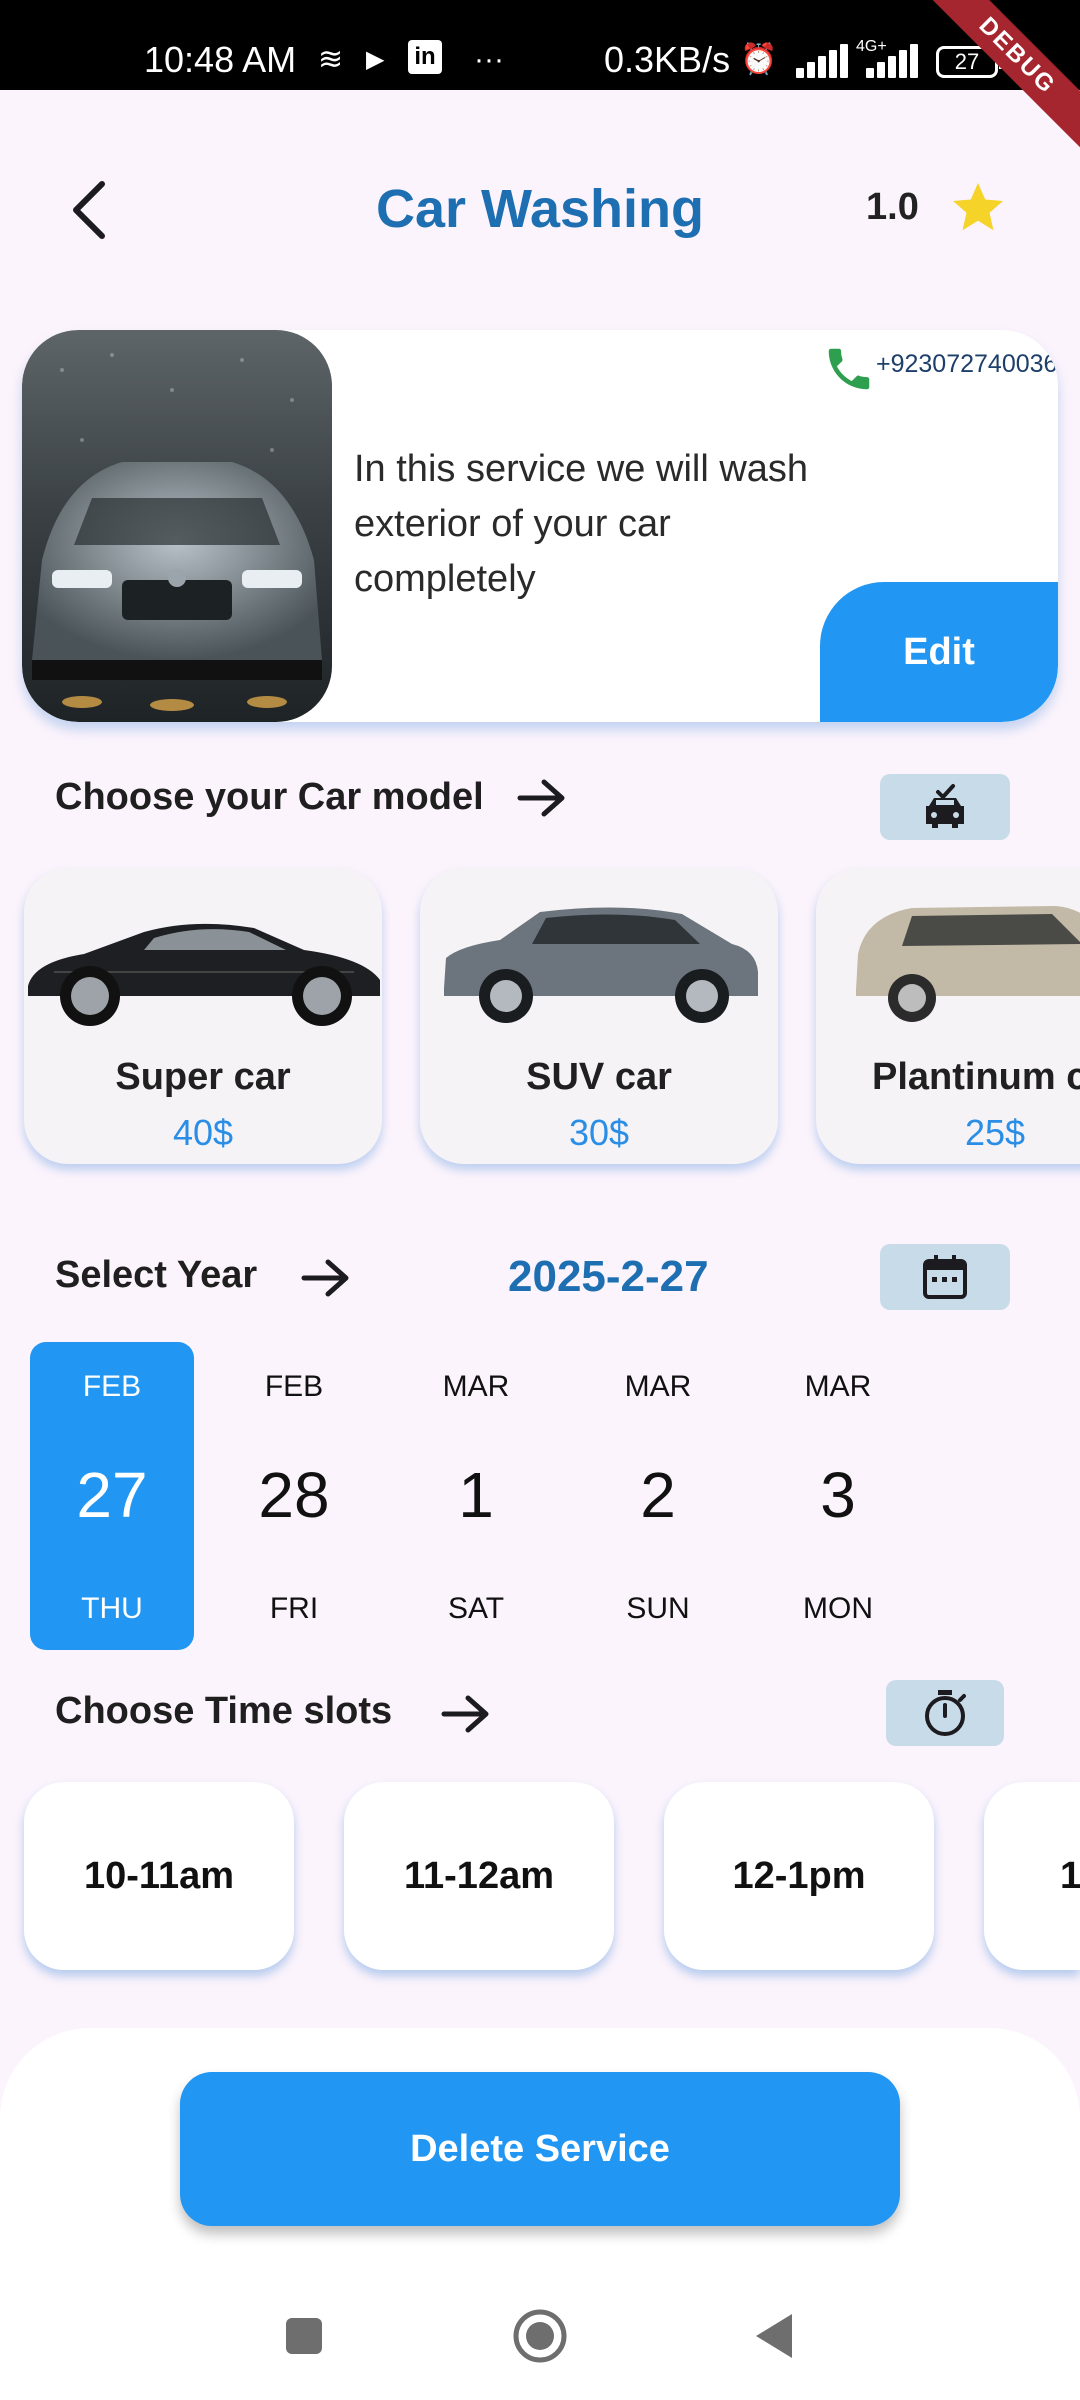 This screenshot has width=1080, height=2400. I want to click on date-cell: FEB 28 FRI, so click(294, 1496).